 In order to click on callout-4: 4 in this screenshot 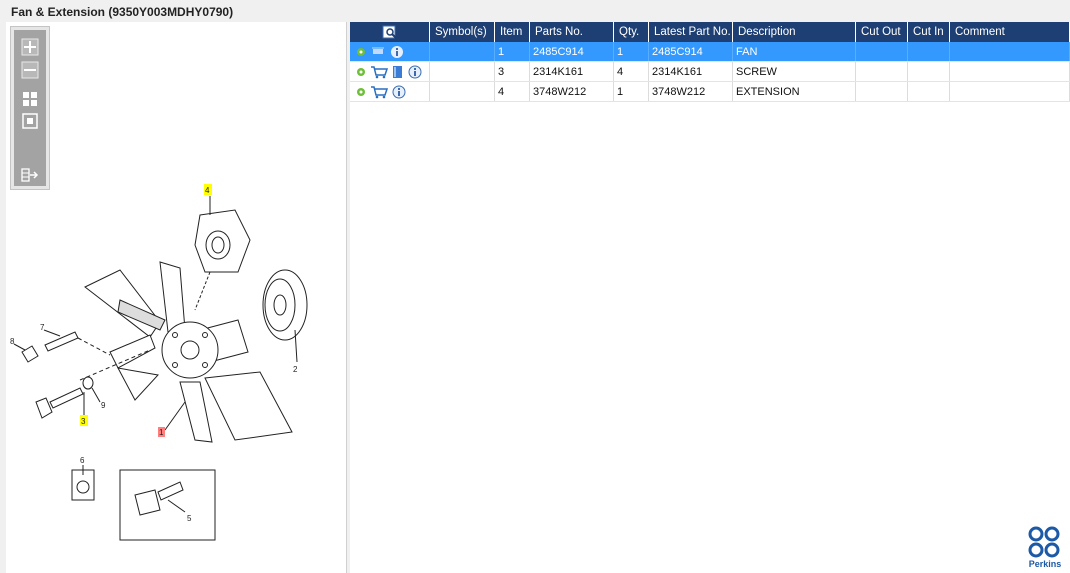, I will do `click(207, 190)`.